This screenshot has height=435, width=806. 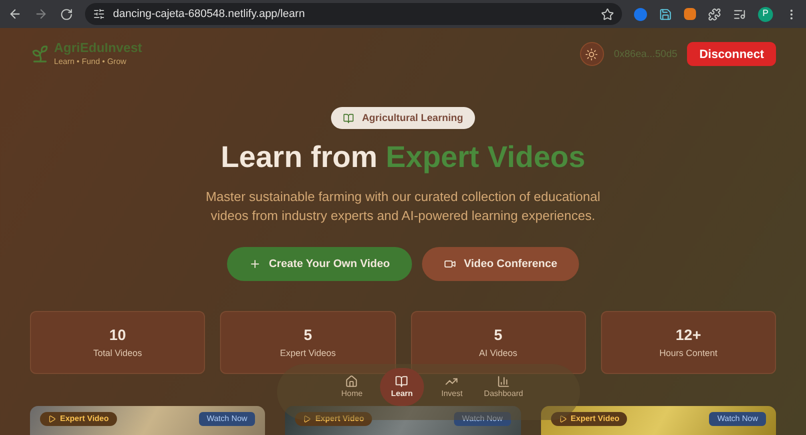 What do you see at coordinates (40, 54) in the screenshot?
I see `sprout-logo-icon` at bounding box center [40, 54].